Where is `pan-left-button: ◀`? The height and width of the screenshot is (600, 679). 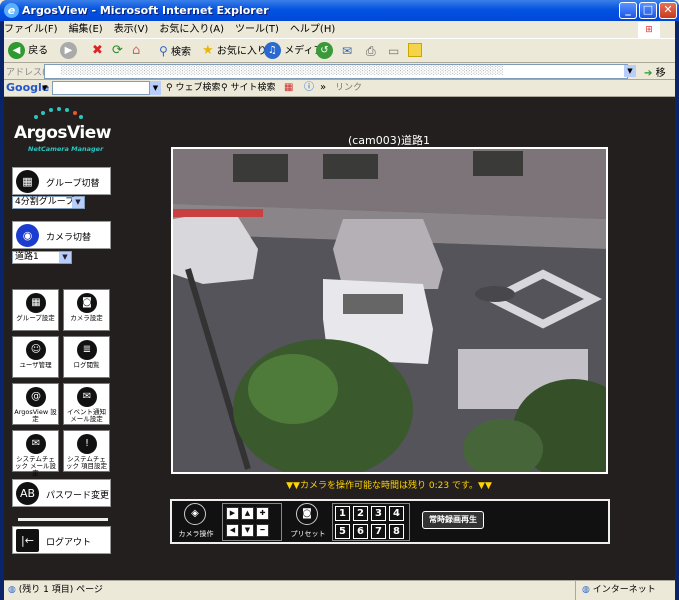
pan-left-button: ◀ is located at coordinates (232, 530).